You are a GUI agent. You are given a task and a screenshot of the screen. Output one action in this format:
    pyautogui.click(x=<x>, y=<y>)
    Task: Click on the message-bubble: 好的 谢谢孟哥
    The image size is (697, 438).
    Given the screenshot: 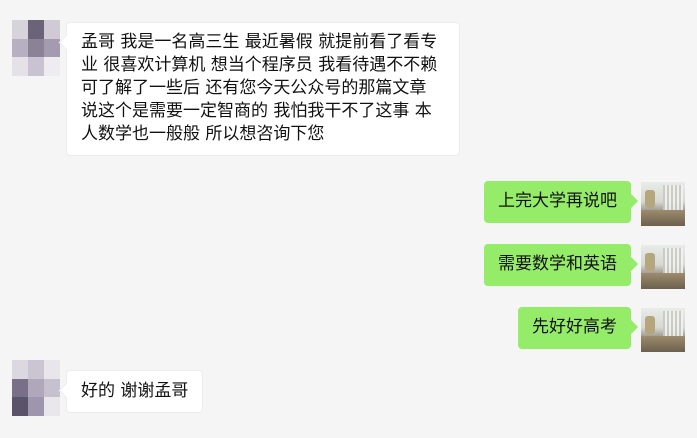 What is the action you would take?
    pyautogui.click(x=135, y=391)
    